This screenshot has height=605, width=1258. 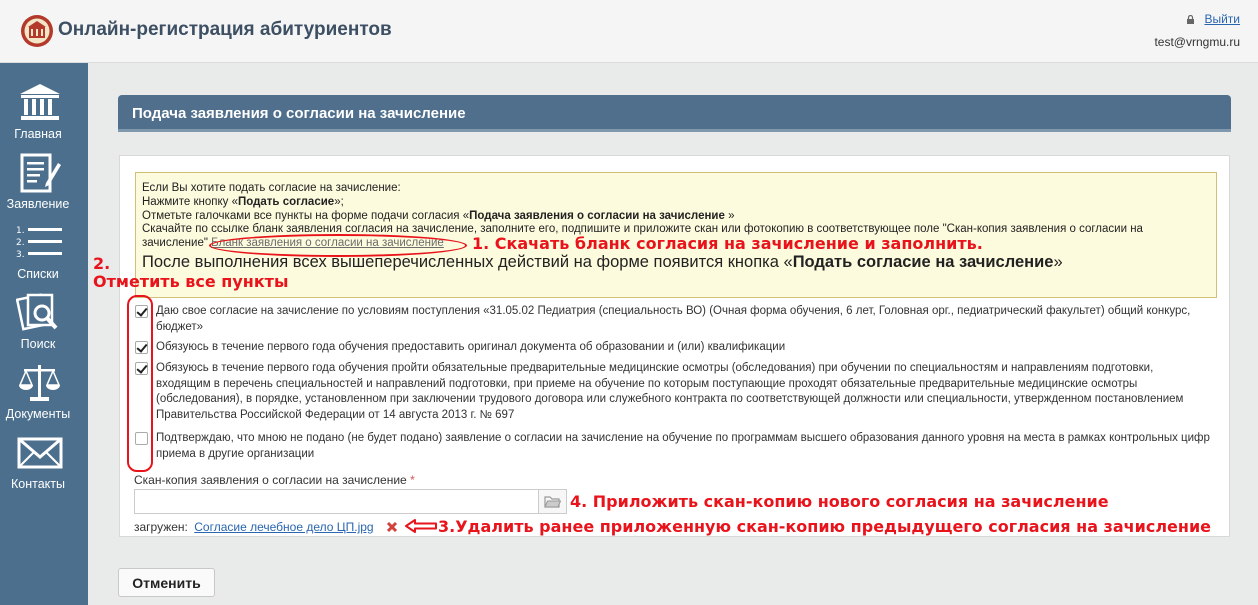 I want to click on svg-text: 1., so click(x=20, y=231).